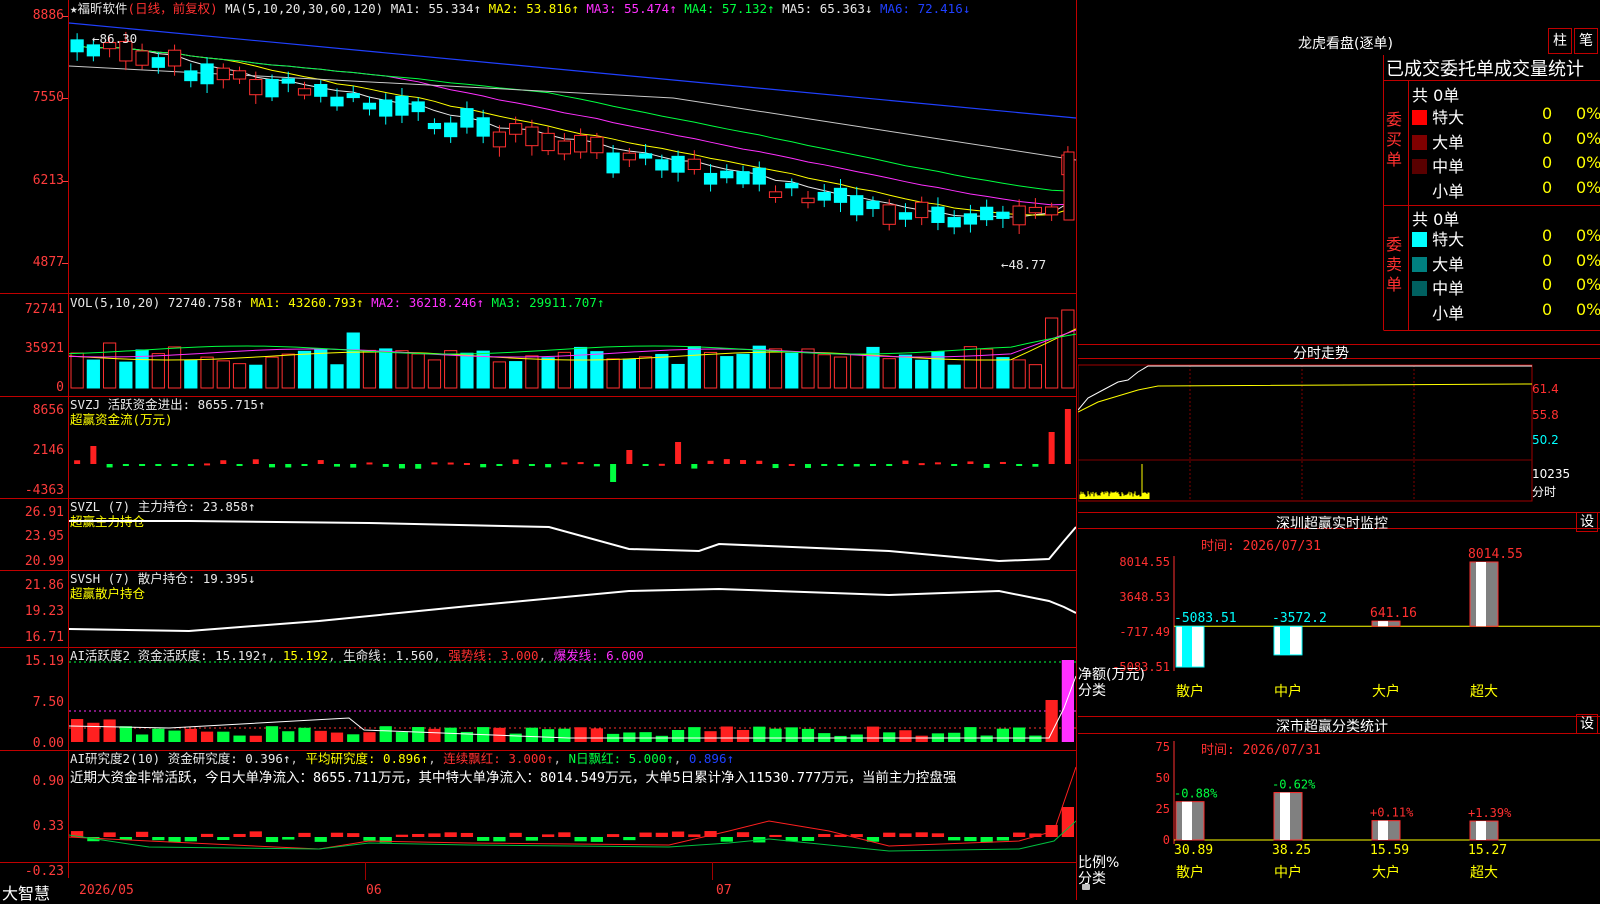 The width and height of the screenshot is (1600, 904). Describe the element at coordinates (436, 8) in the screenshot. I see `ma1-value: MA1: 55.334↑` at that location.